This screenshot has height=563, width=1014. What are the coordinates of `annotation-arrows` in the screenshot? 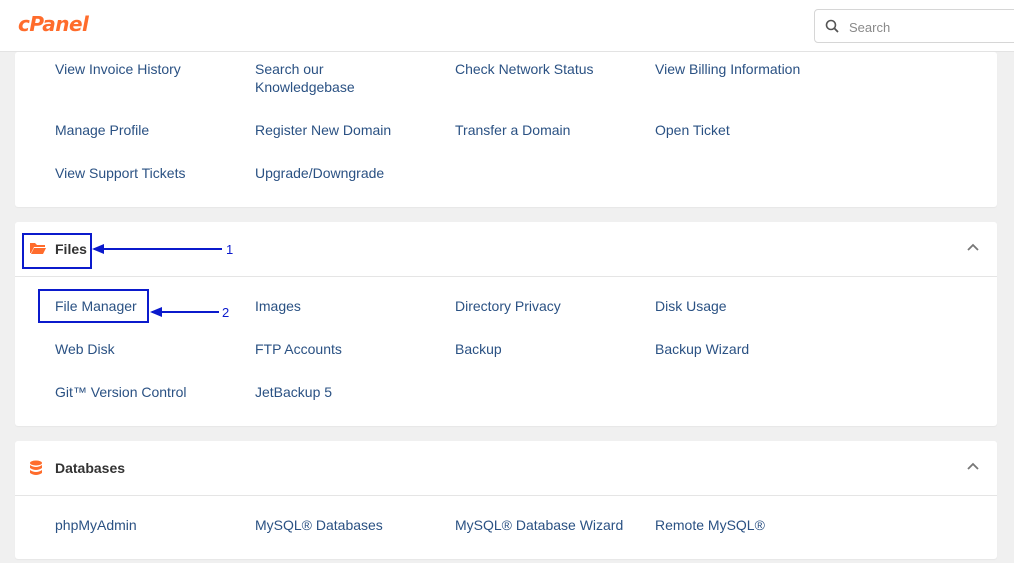 It's located at (157, 280).